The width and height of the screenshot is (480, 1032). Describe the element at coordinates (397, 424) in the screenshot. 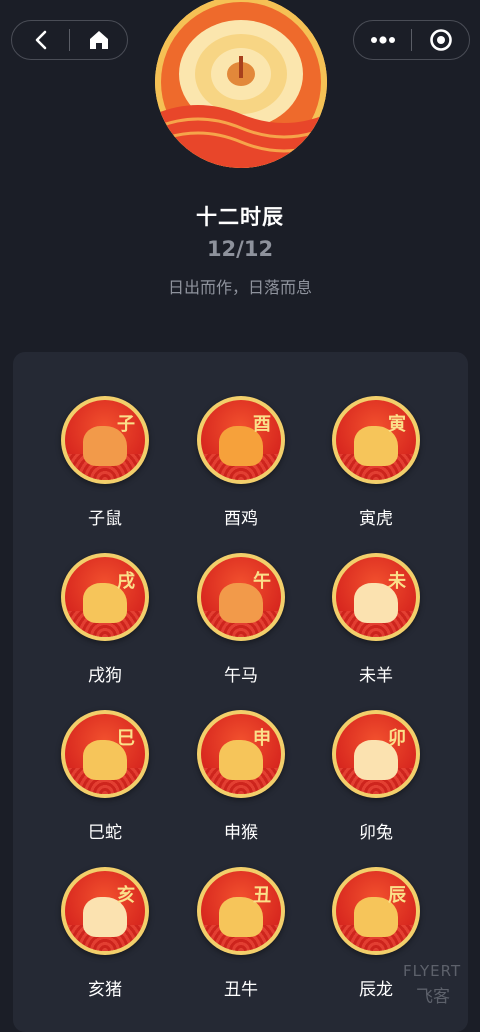

I see `earthly-branch-char: 寅` at that location.